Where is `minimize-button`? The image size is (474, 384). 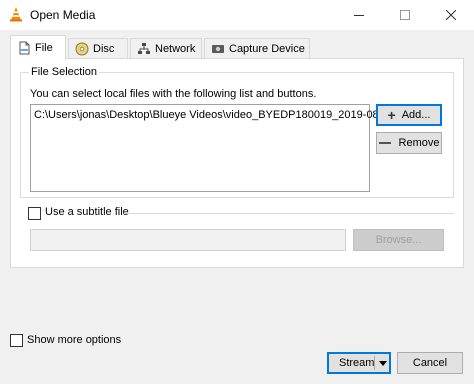
minimize-button is located at coordinates (359, 15).